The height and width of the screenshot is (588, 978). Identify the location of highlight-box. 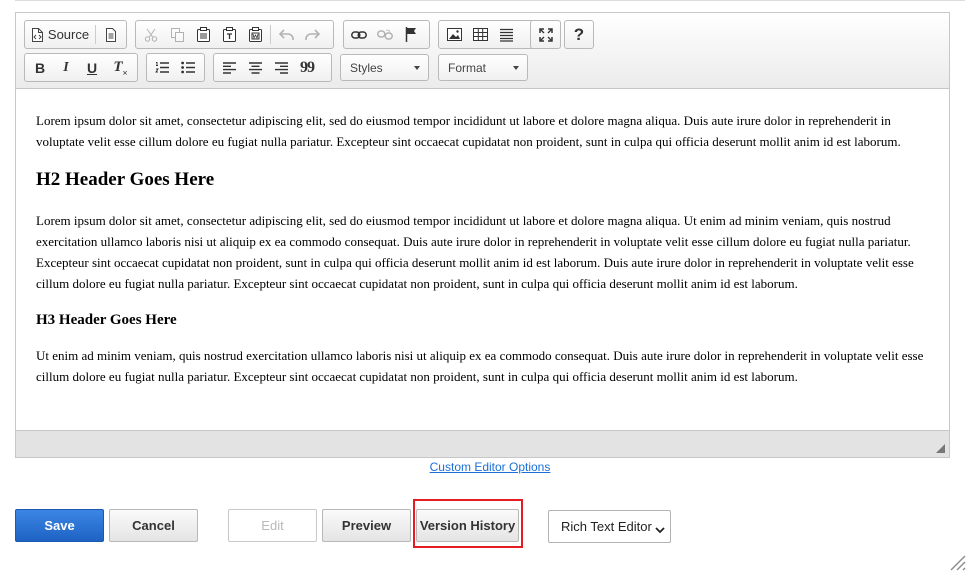
(468, 523).